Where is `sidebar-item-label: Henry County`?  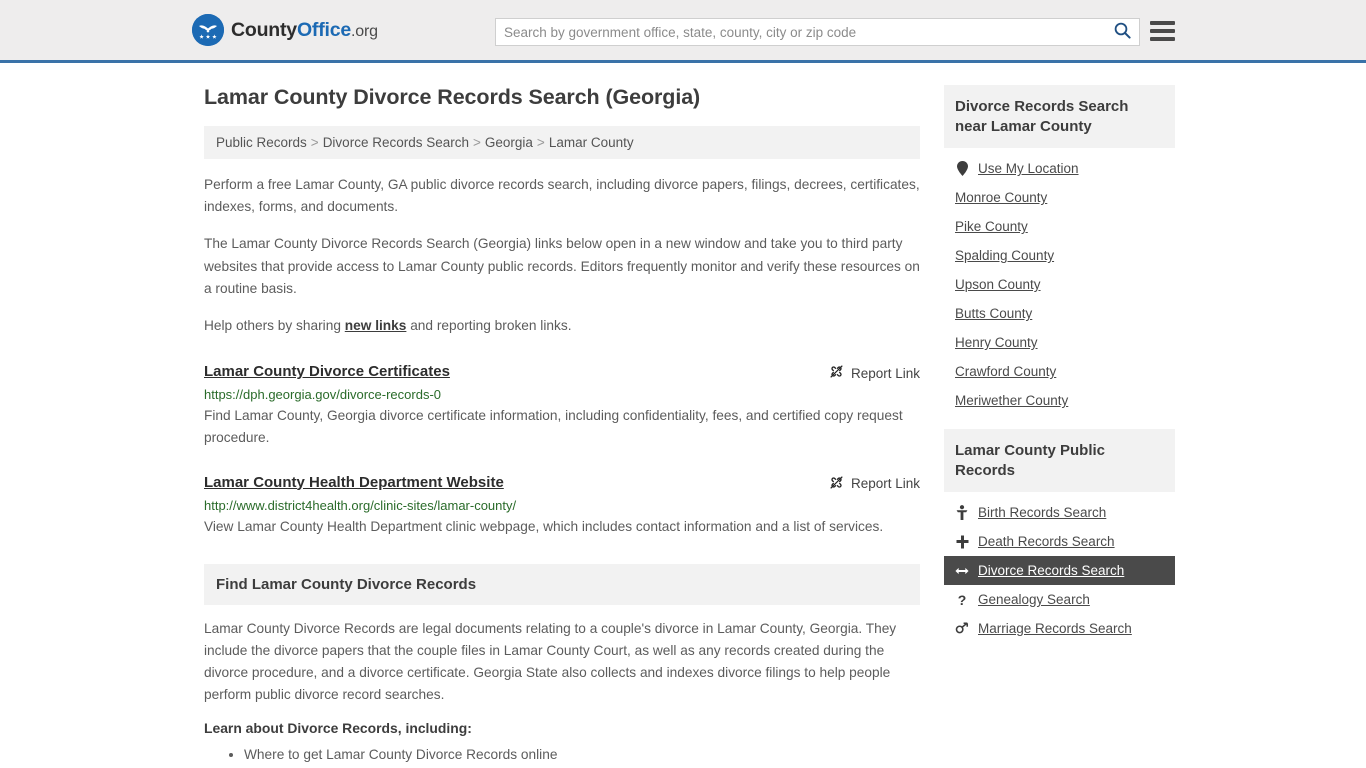
sidebar-item-label: Henry County is located at coordinates (996, 342).